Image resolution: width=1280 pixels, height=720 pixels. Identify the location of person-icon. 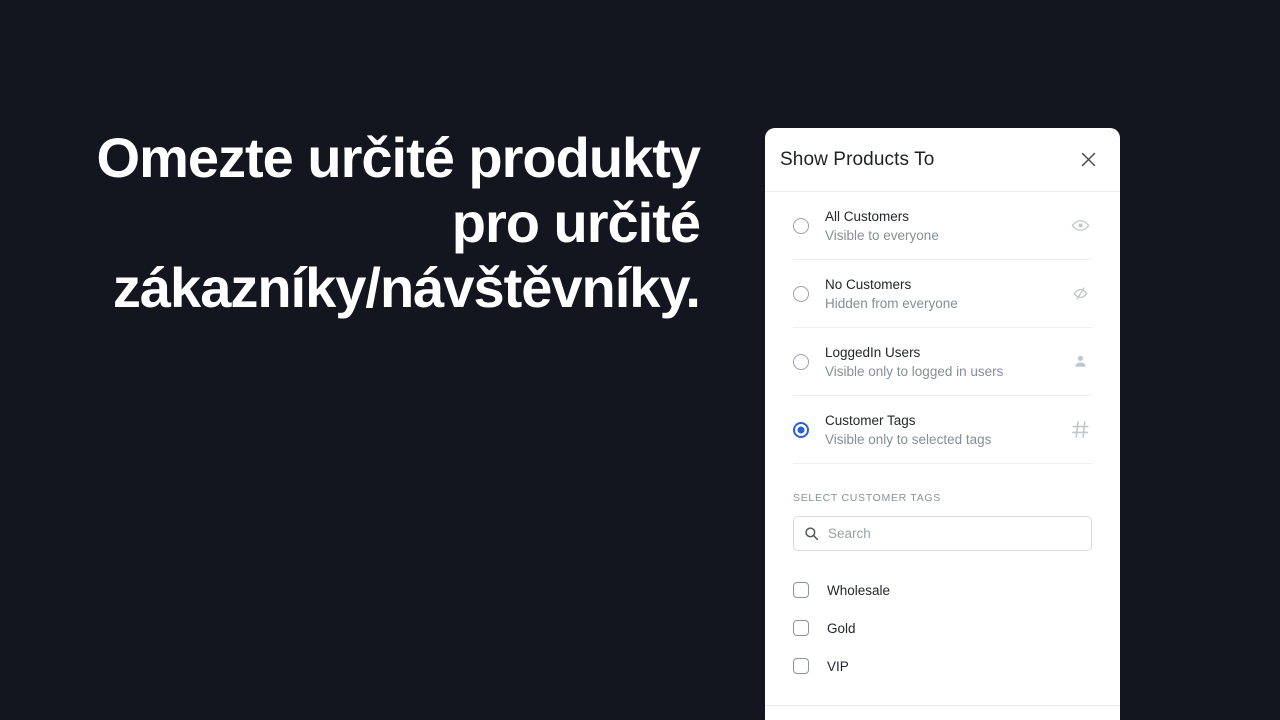
(1080, 361).